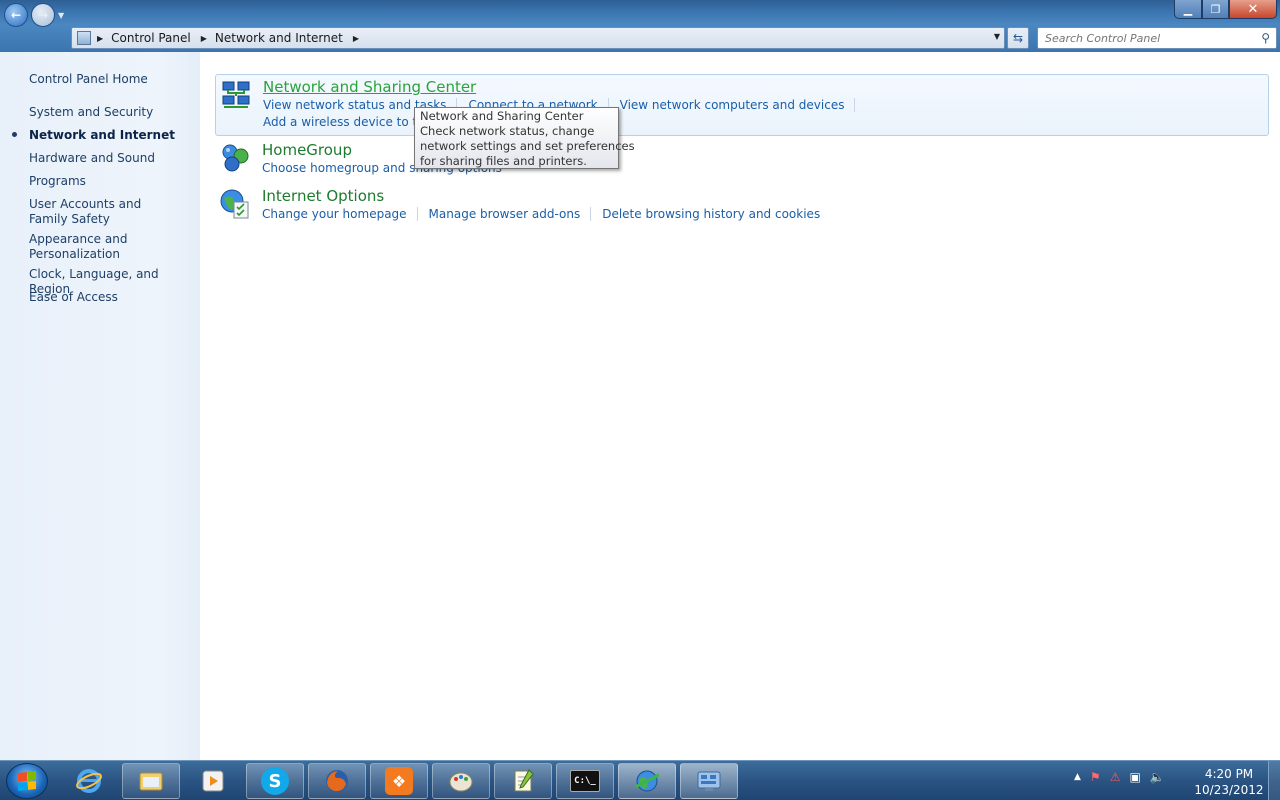  I want to click on taskbar-control-panel, so click(709, 781).